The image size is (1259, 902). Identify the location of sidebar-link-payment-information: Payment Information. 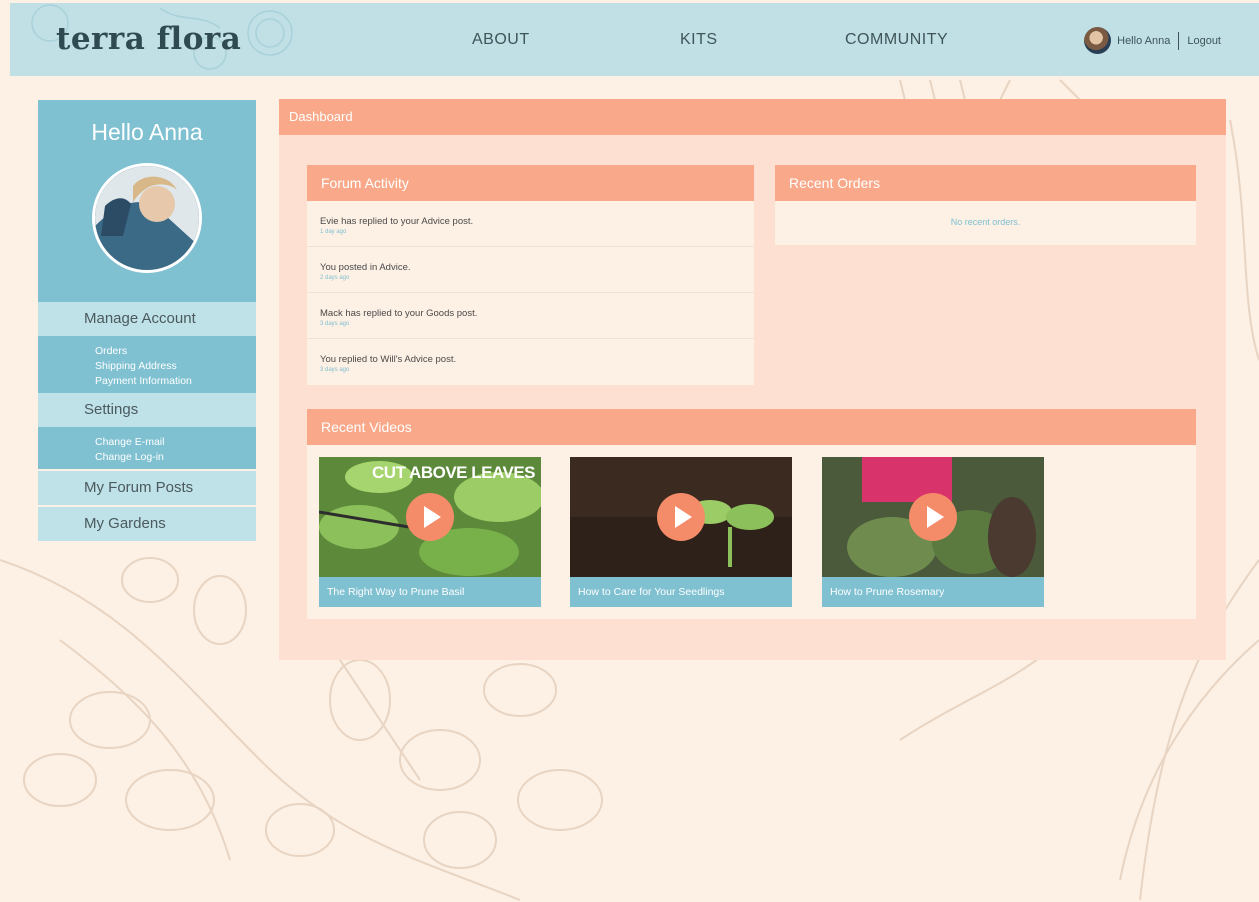
(175, 381).